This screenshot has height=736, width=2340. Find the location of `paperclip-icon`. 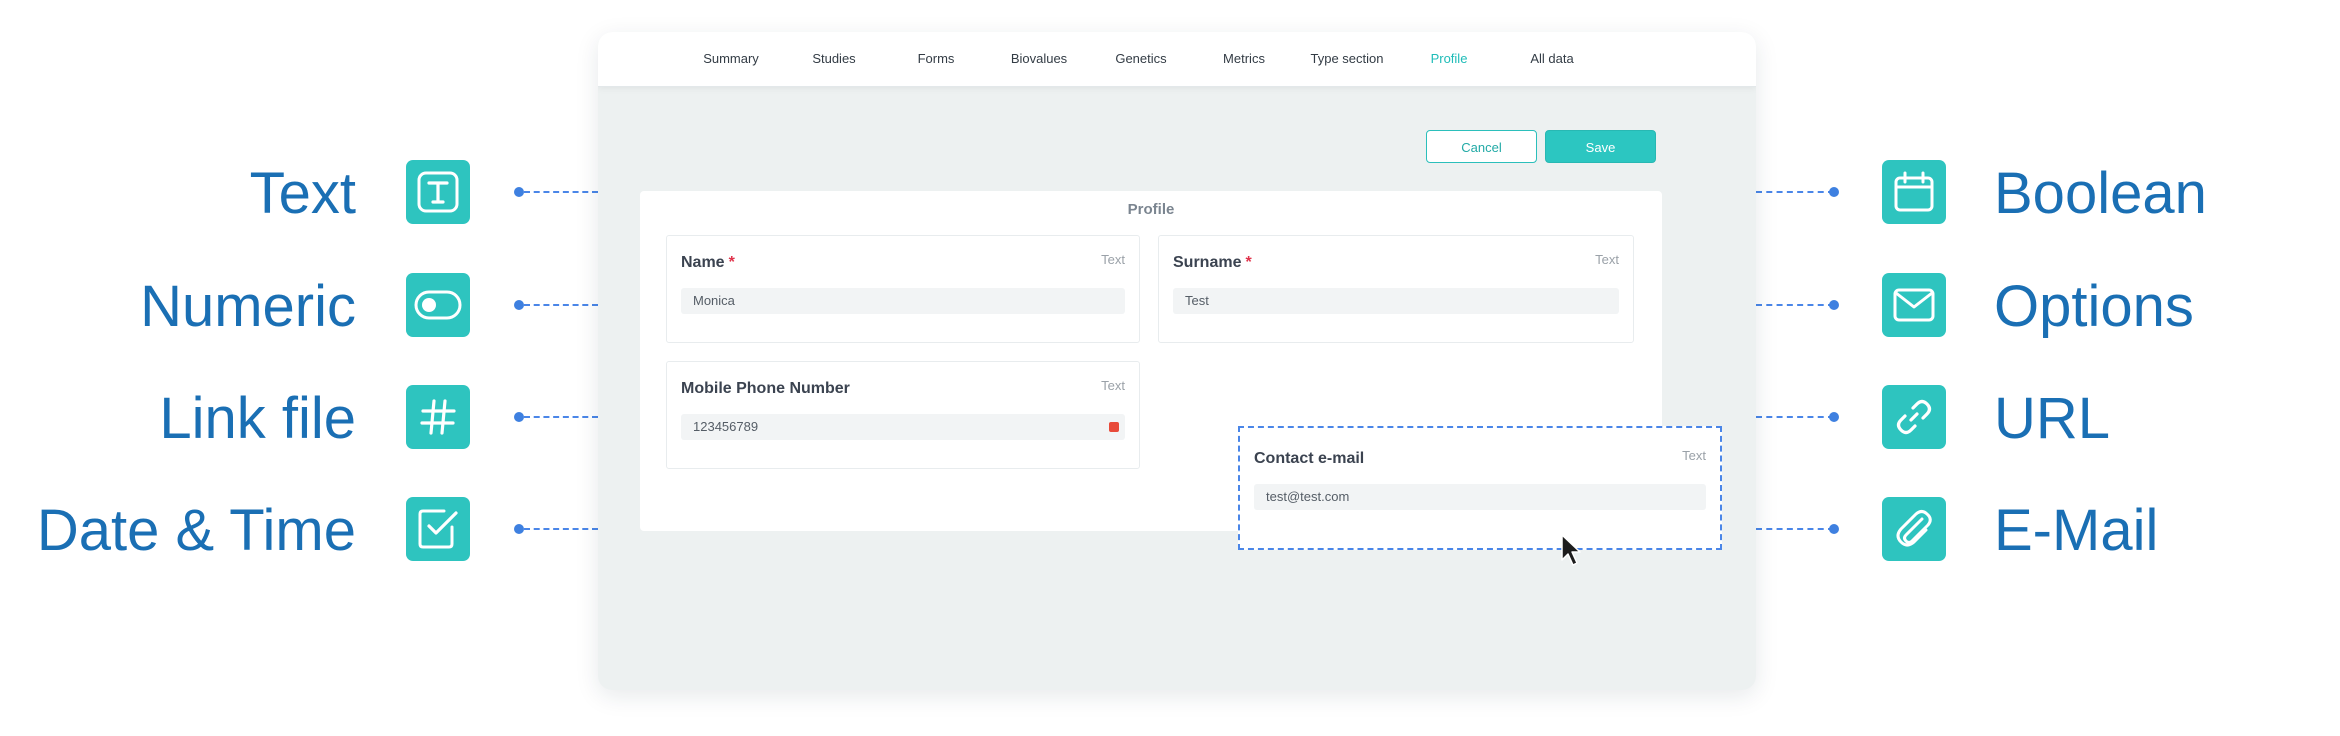

paperclip-icon is located at coordinates (1914, 529).